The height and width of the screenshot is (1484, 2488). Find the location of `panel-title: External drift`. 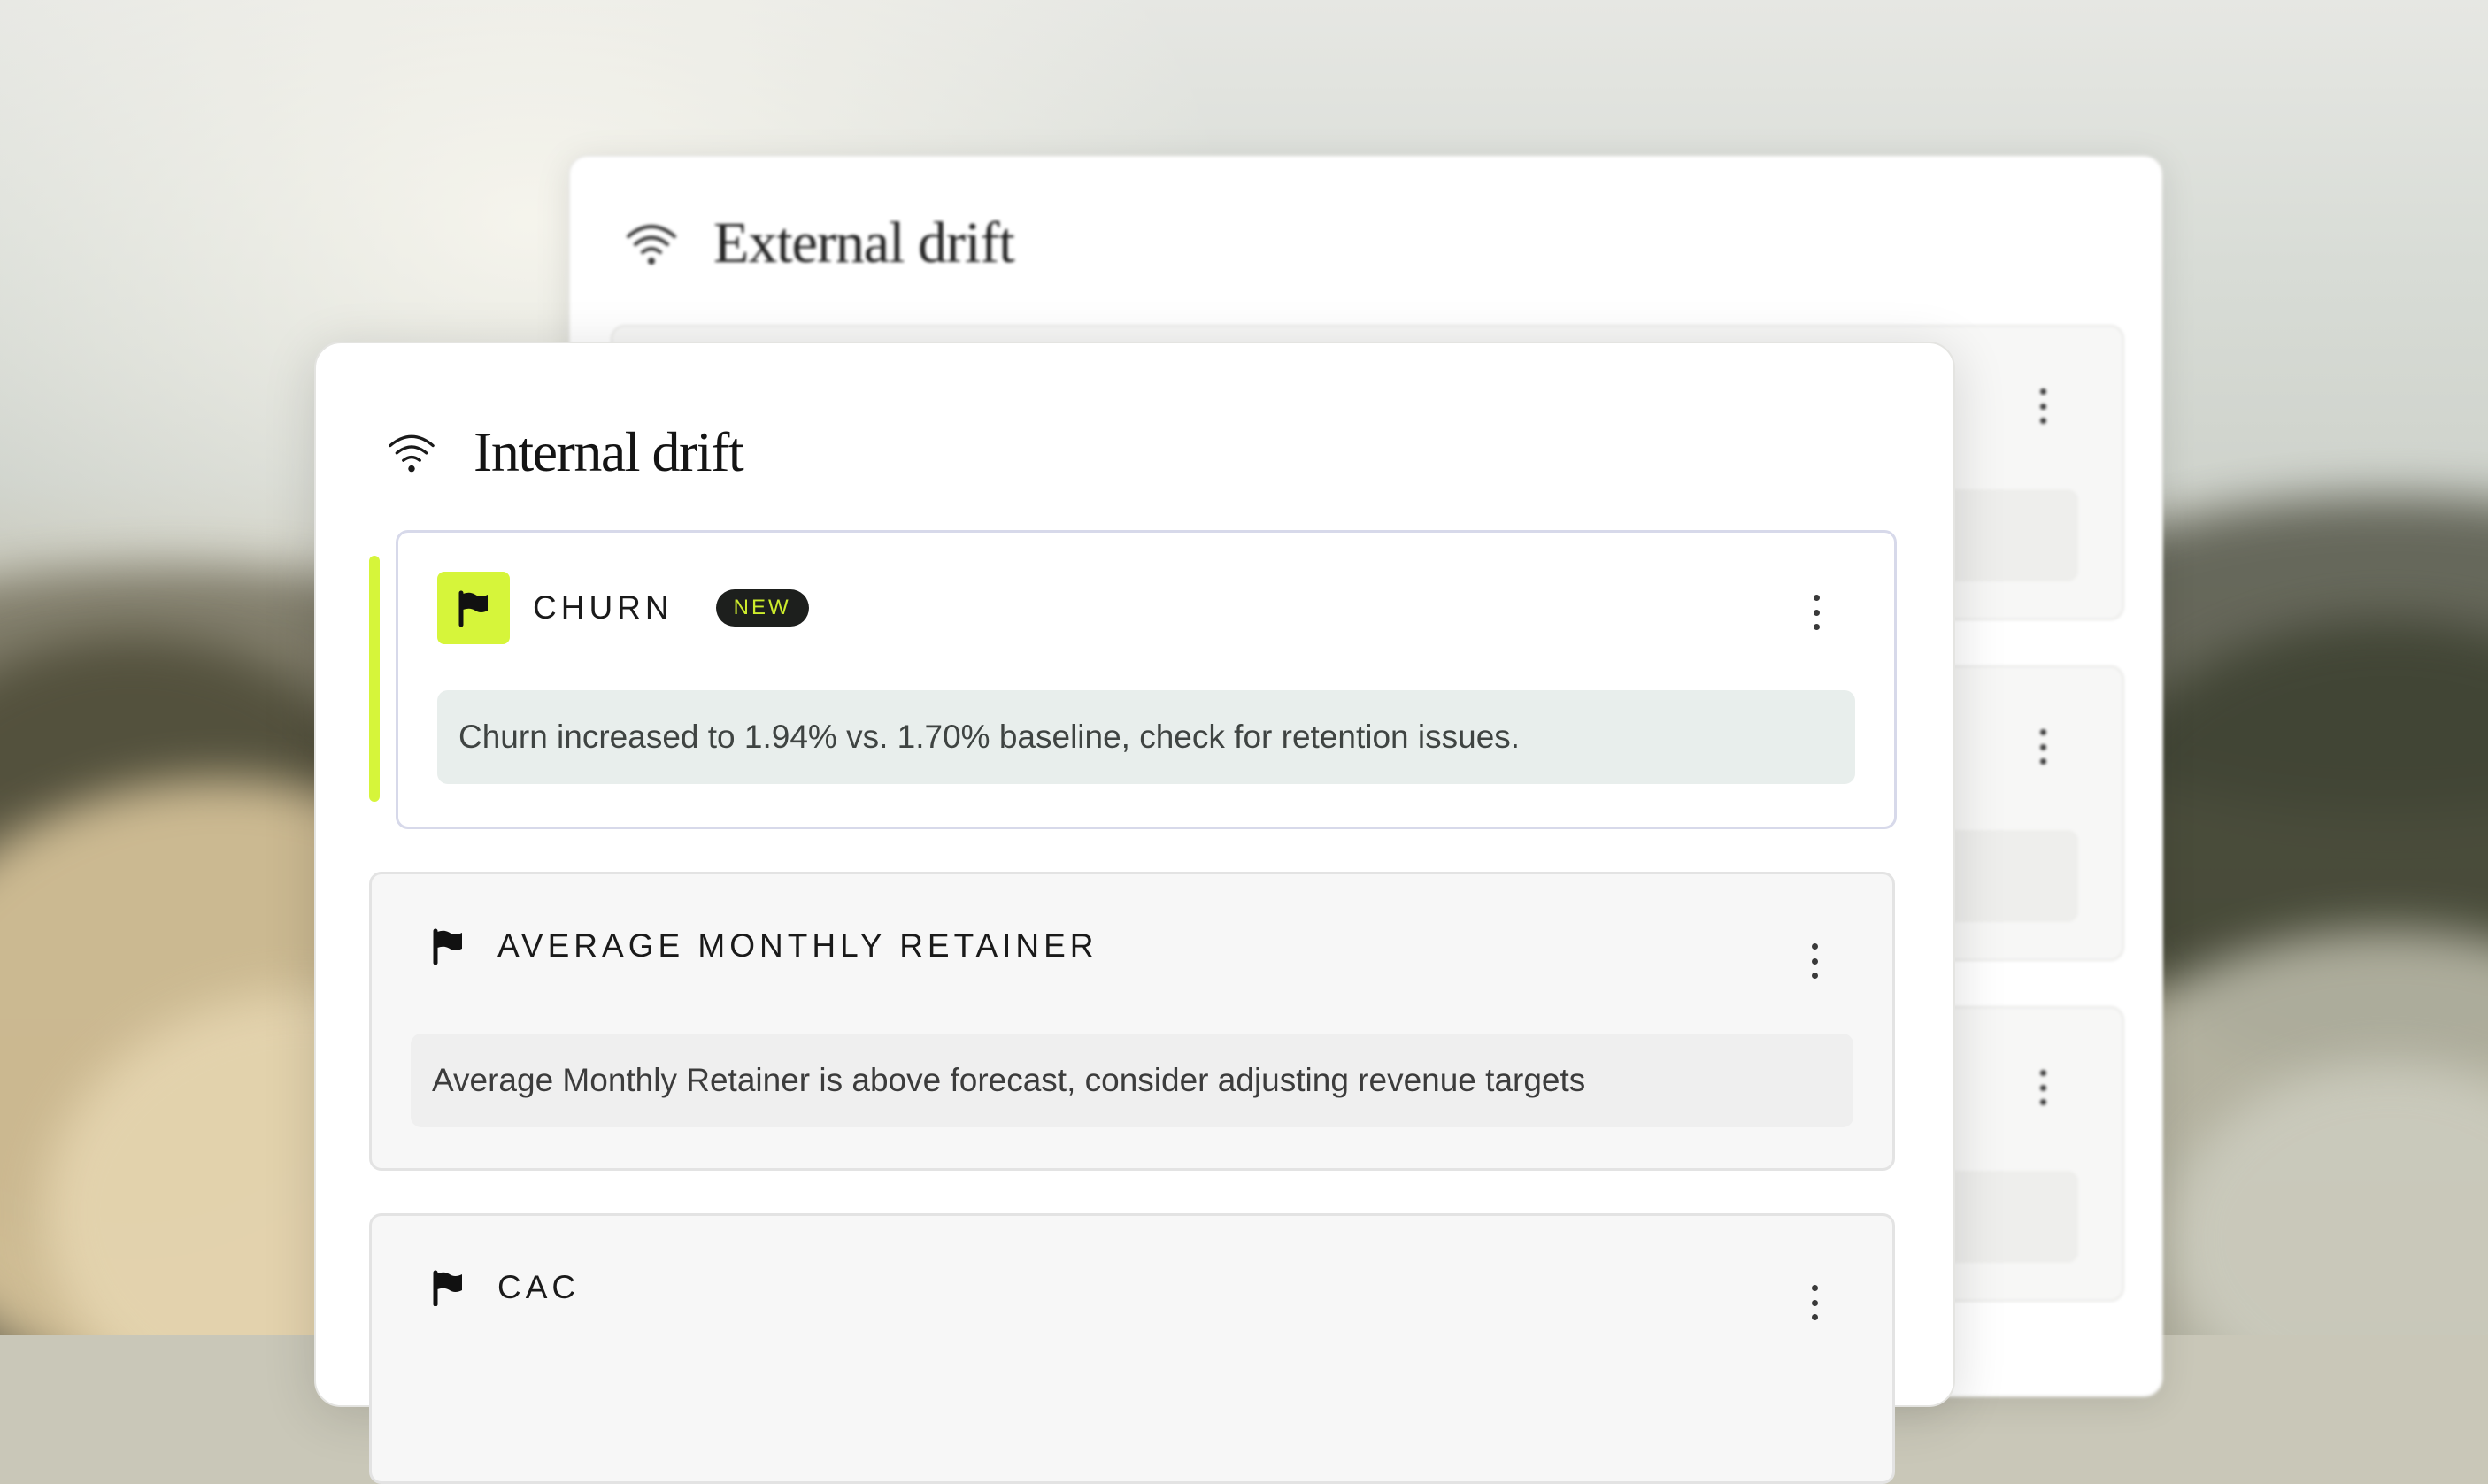

panel-title: External drift is located at coordinates (864, 243).